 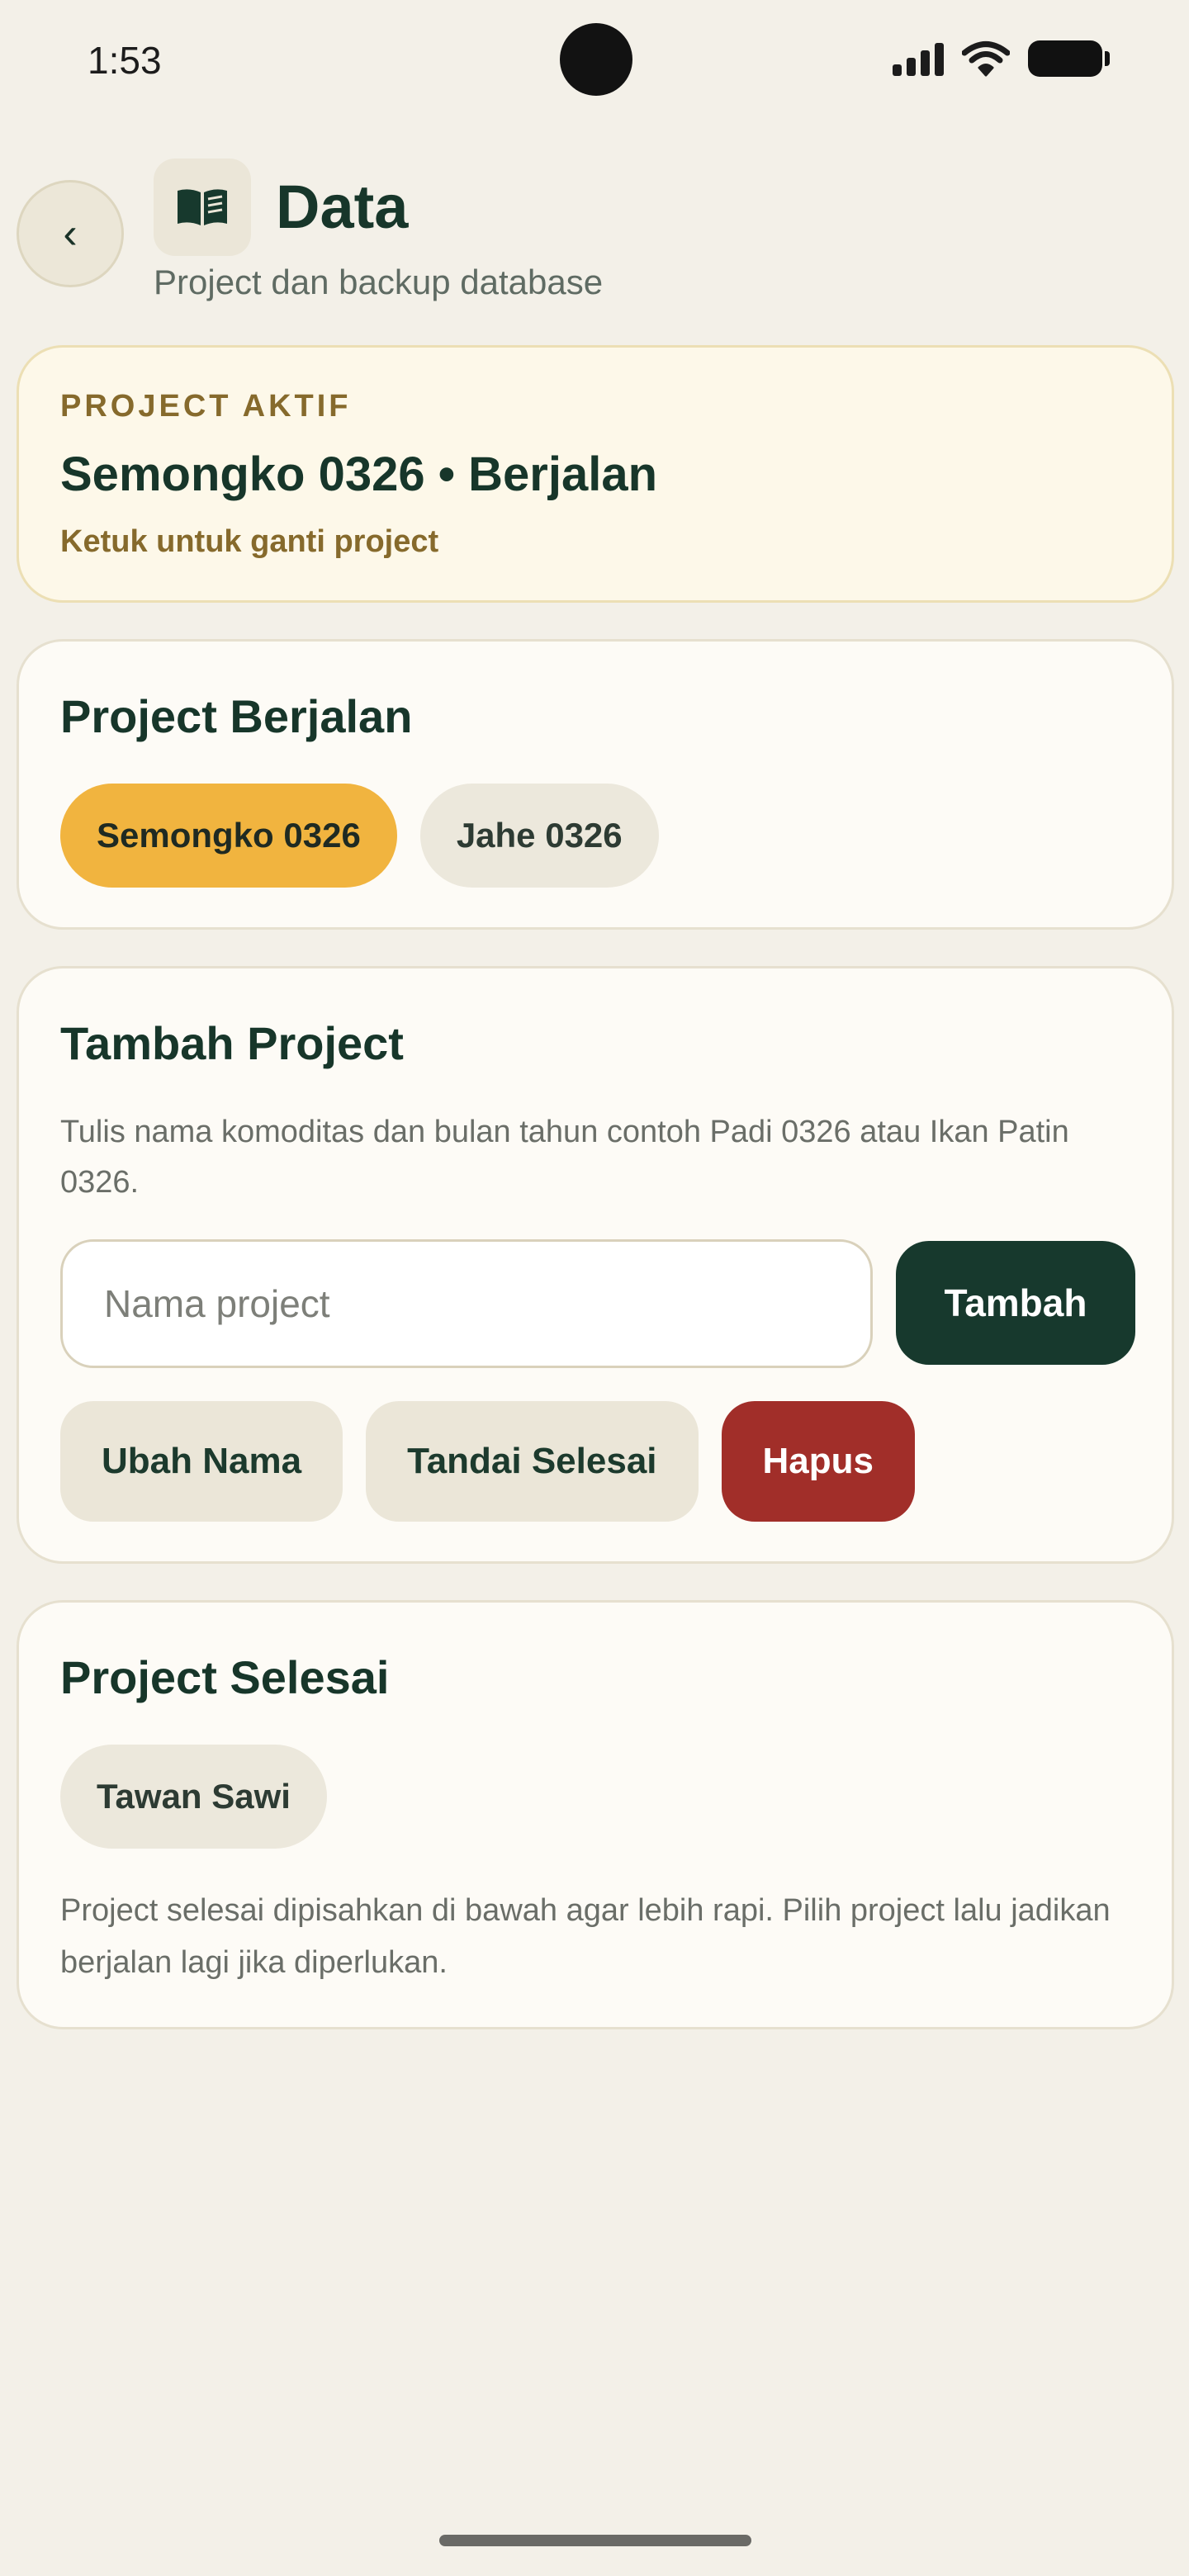 What do you see at coordinates (379, 282) in the screenshot?
I see `page-subtitle: Project dan backup database` at bounding box center [379, 282].